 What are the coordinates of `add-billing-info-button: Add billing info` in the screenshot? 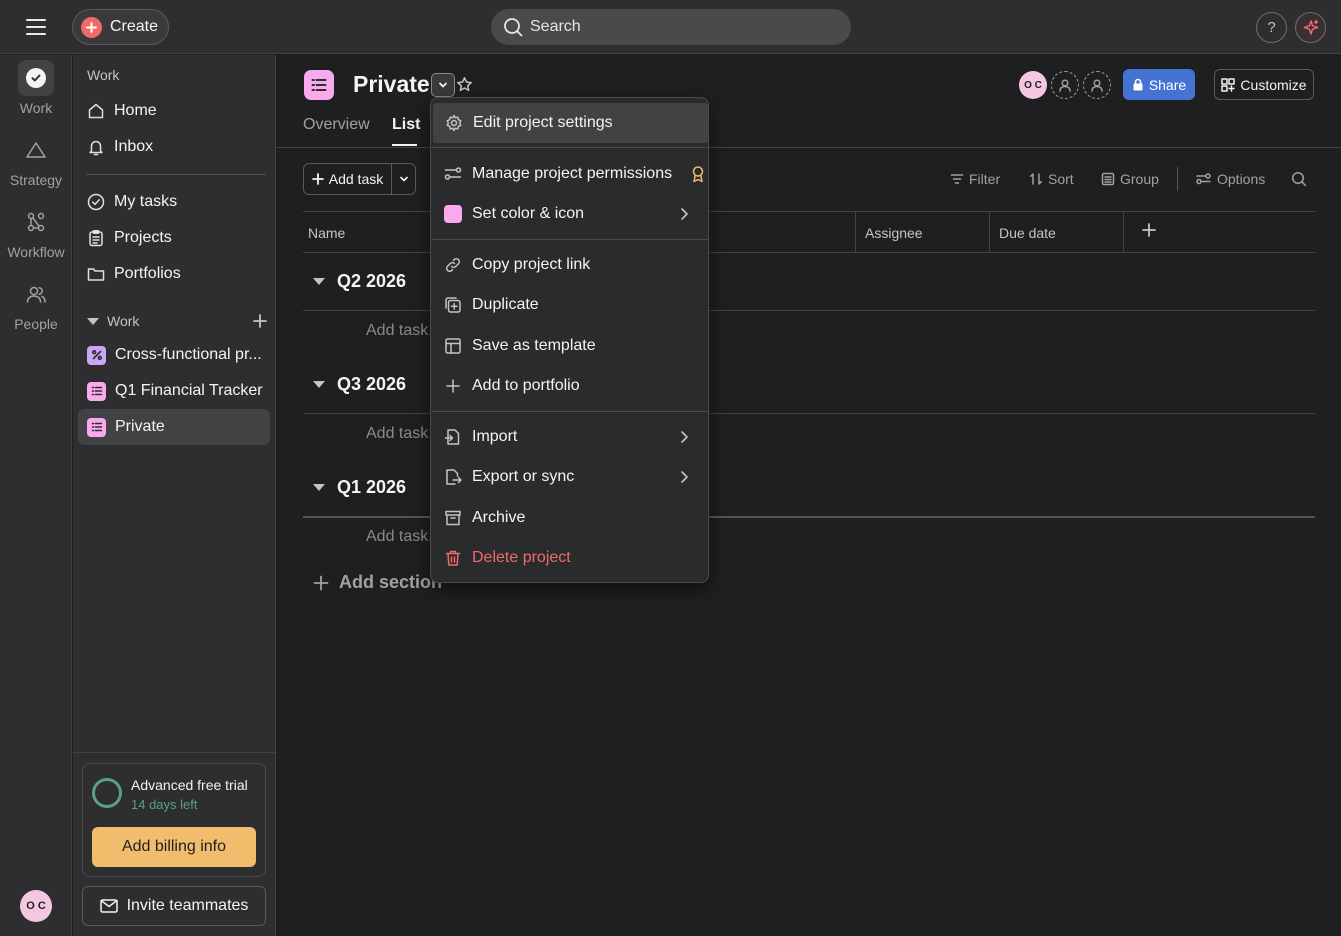 It's located at (174, 847).